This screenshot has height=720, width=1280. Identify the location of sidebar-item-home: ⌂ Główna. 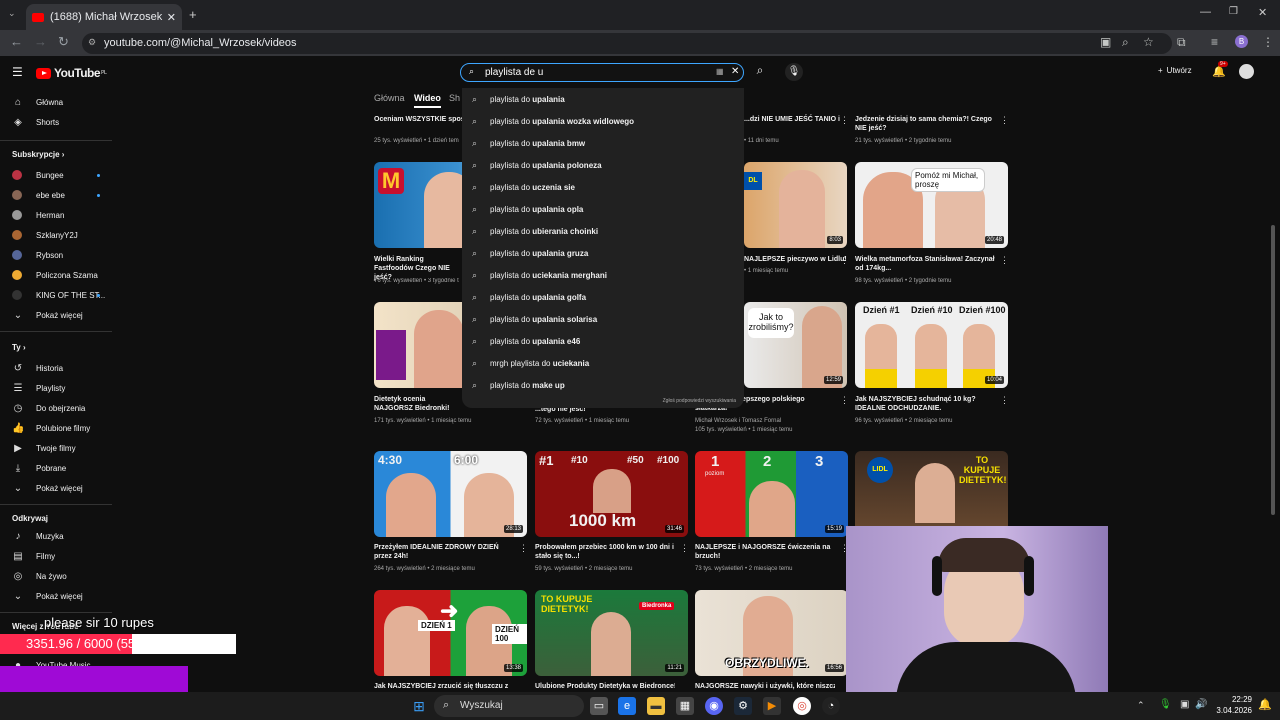
(37, 102).